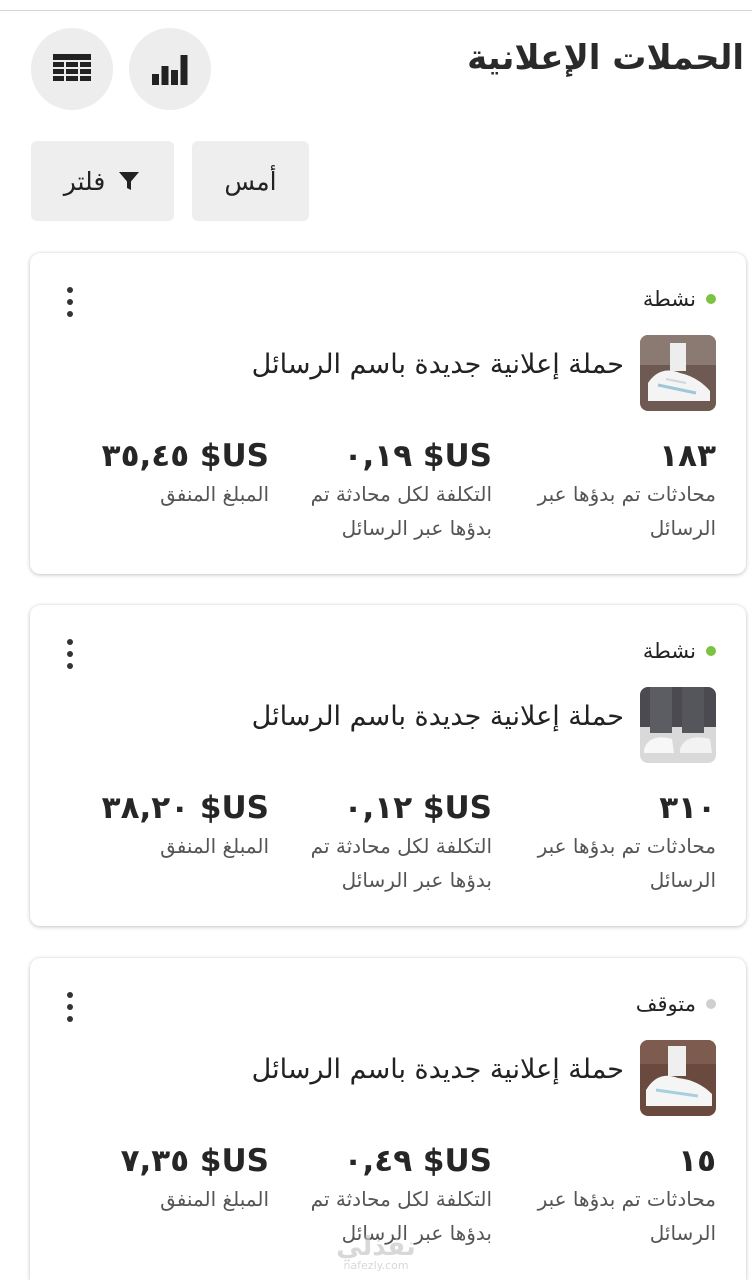 The width and height of the screenshot is (752, 1280). Describe the element at coordinates (185, 808) in the screenshot. I see `metric-value: US$ ٣٨,٢٠` at that location.